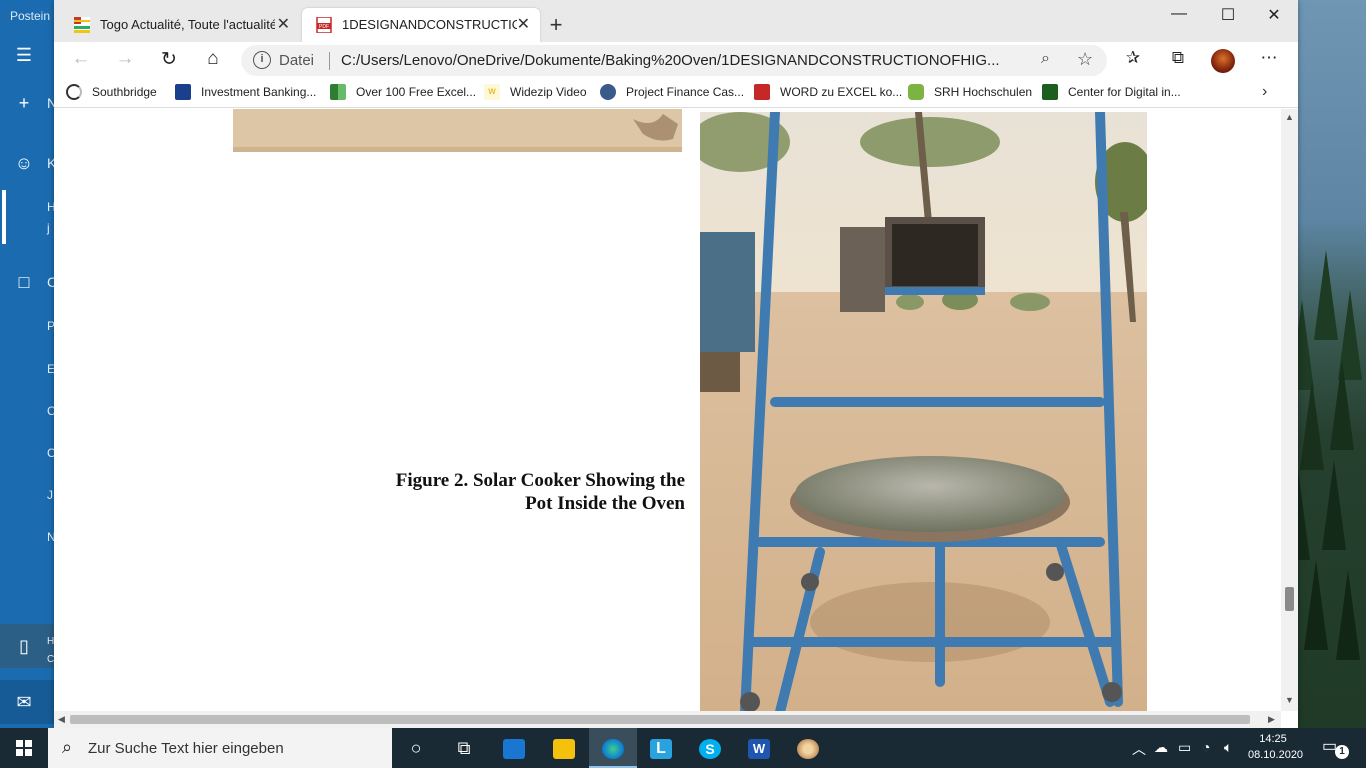 This screenshot has height=768, width=1366. What do you see at coordinates (514, 748) in the screenshot?
I see `mail-app-icon` at bounding box center [514, 748].